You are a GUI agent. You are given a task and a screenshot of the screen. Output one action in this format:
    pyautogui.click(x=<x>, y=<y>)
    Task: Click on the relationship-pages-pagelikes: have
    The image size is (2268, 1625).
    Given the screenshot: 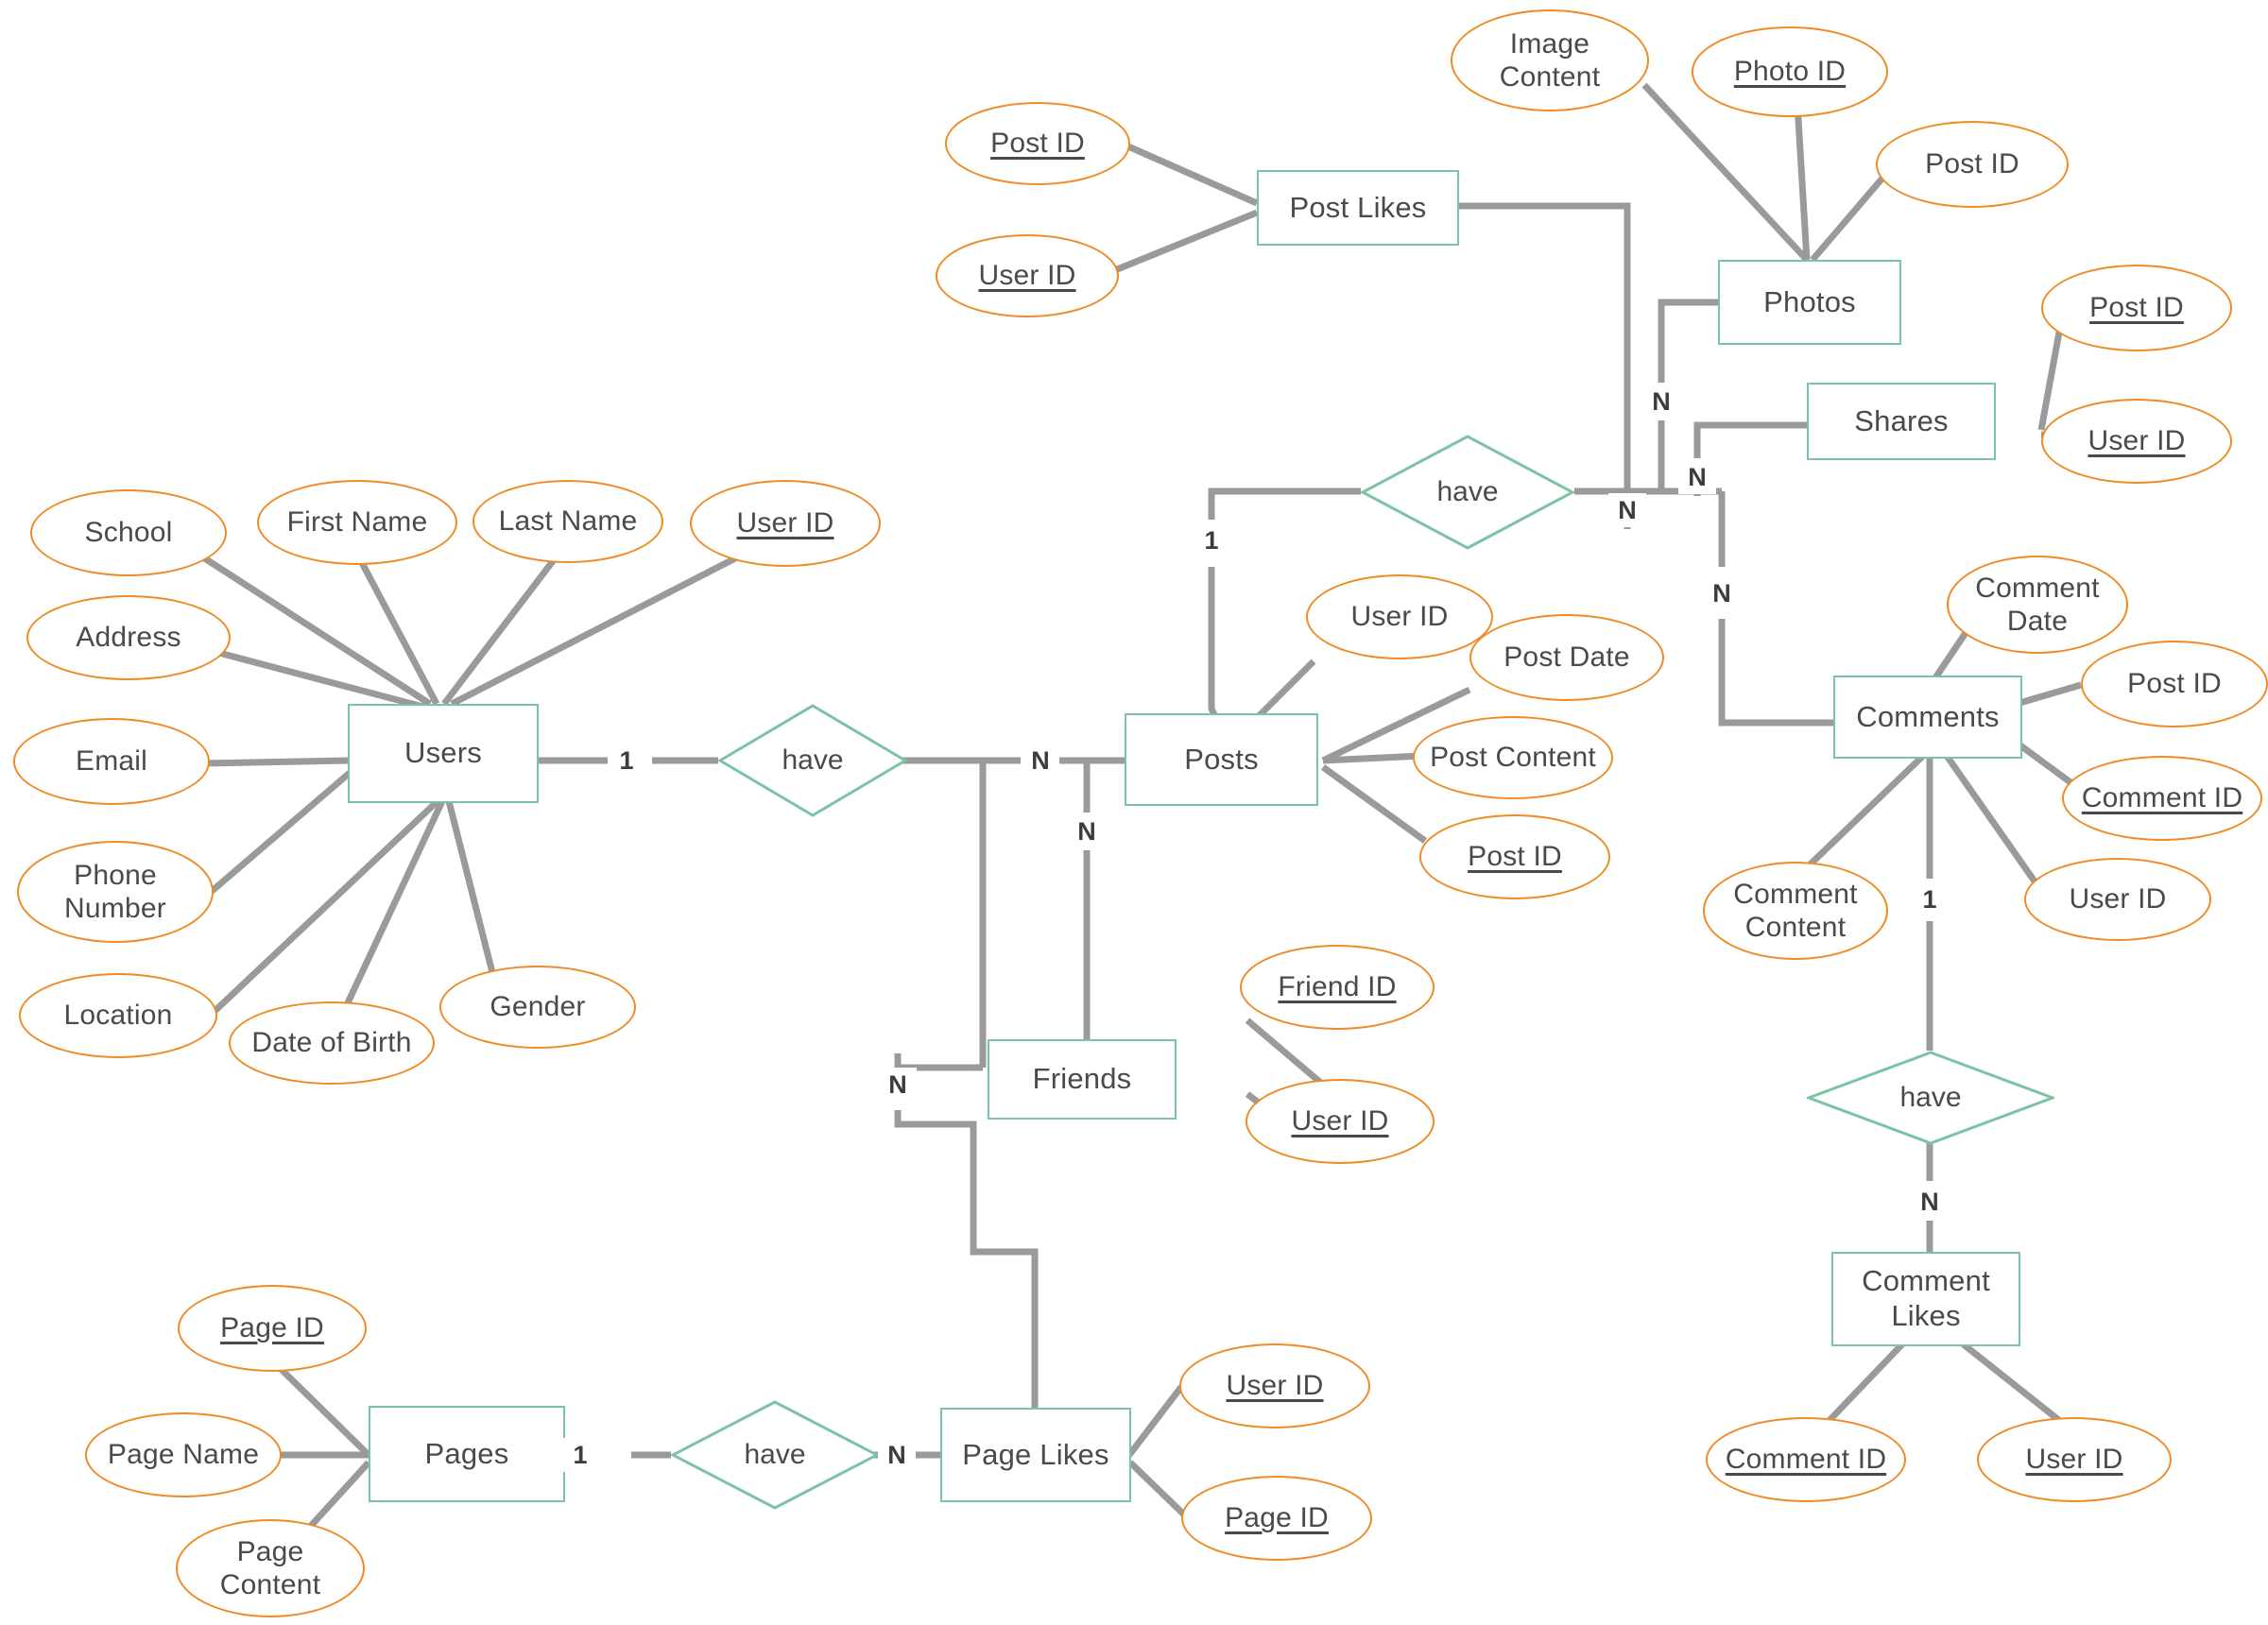 What is the action you would take?
    pyautogui.click(x=775, y=1455)
    